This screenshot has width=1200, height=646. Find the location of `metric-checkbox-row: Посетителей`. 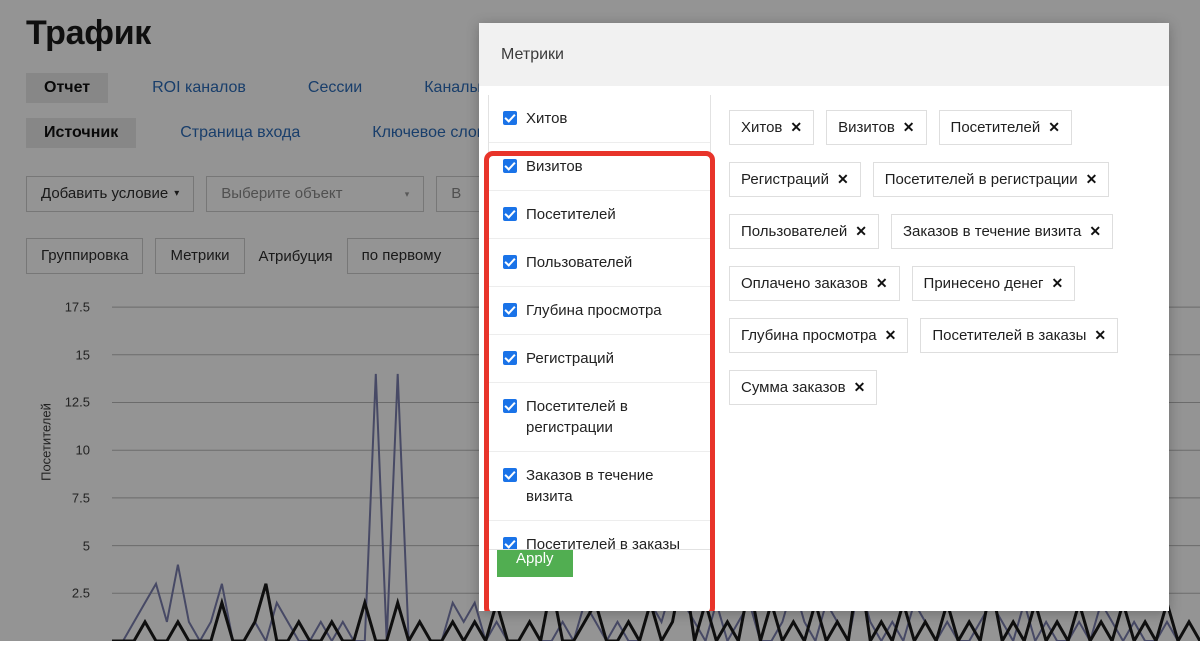

metric-checkbox-row: Посетителей is located at coordinates (599, 215).